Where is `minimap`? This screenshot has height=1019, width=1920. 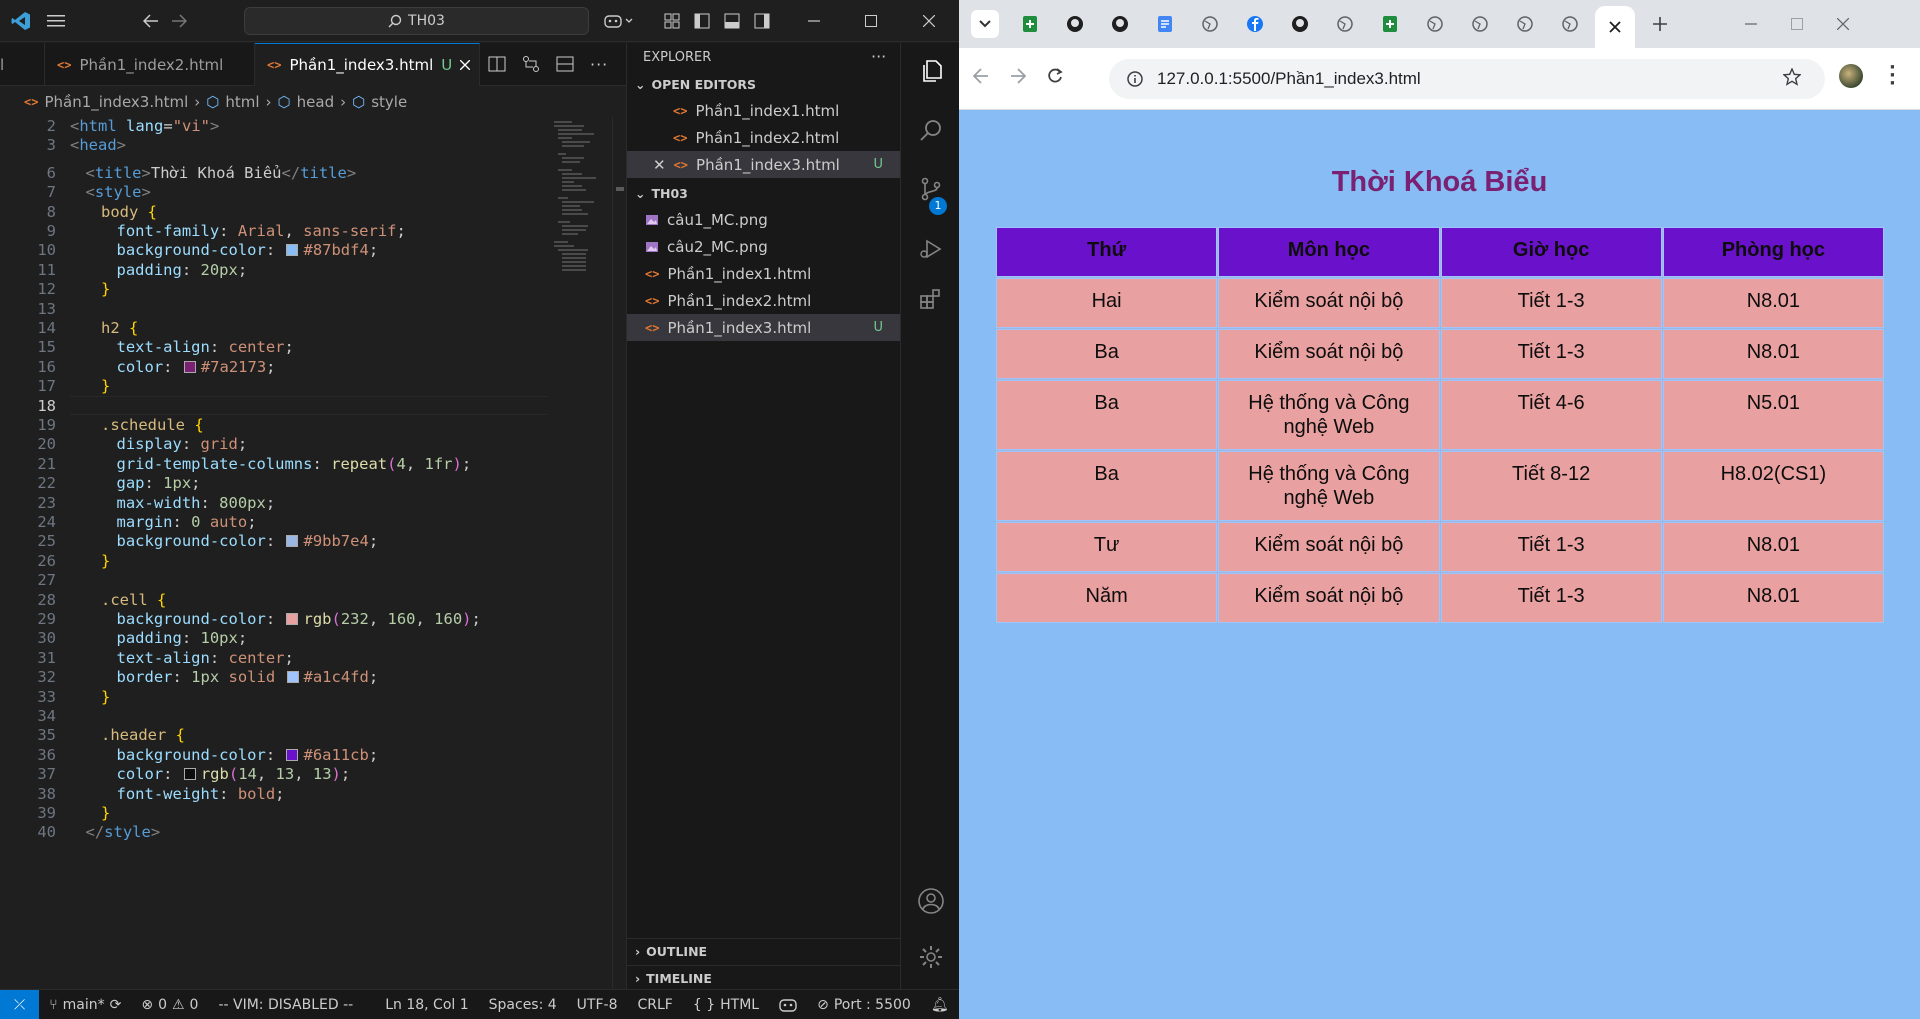 minimap is located at coordinates (580, 553).